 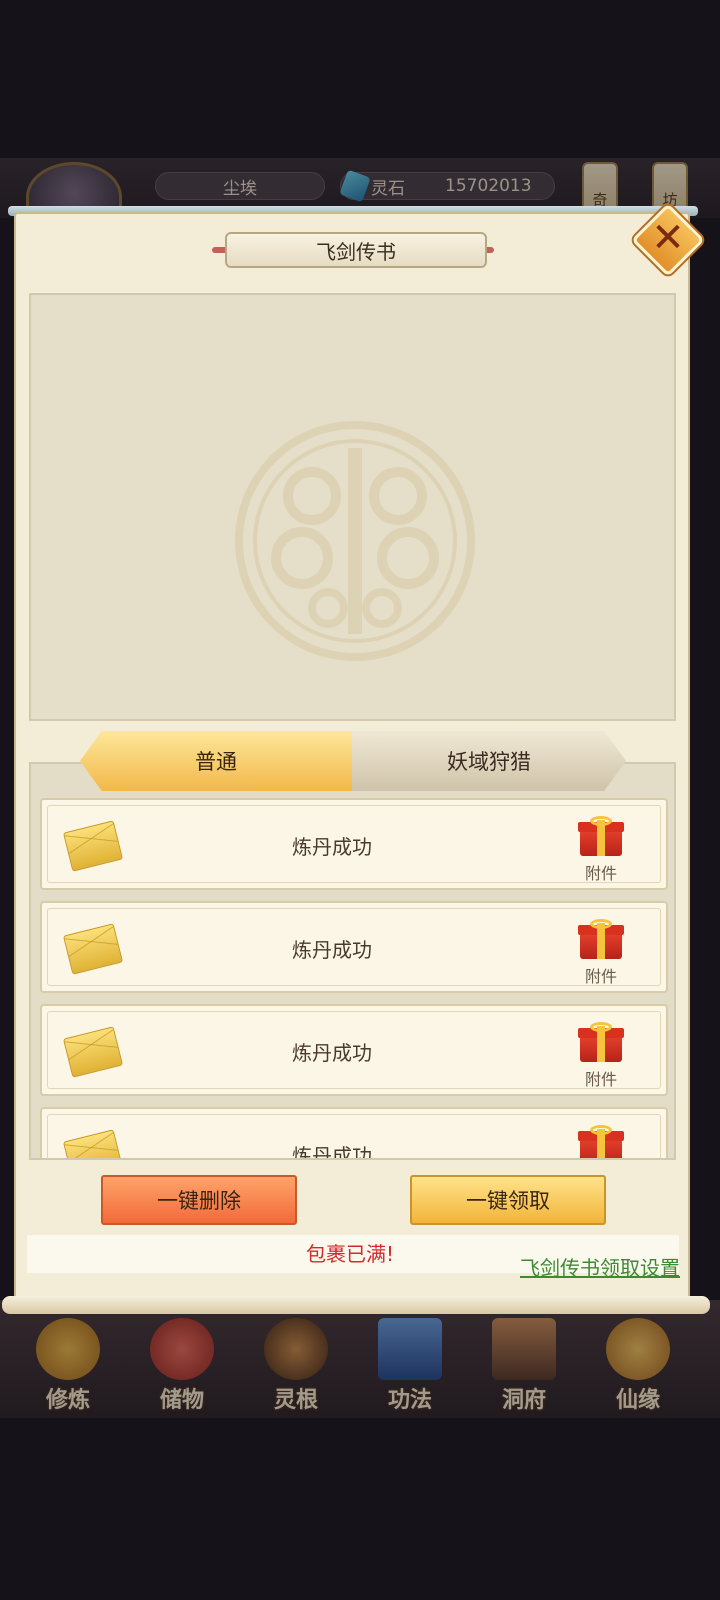 What do you see at coordinates (355, 541) in the screenshot?
I see `cloud-emblem-icon` at bounding box center [355, 541].